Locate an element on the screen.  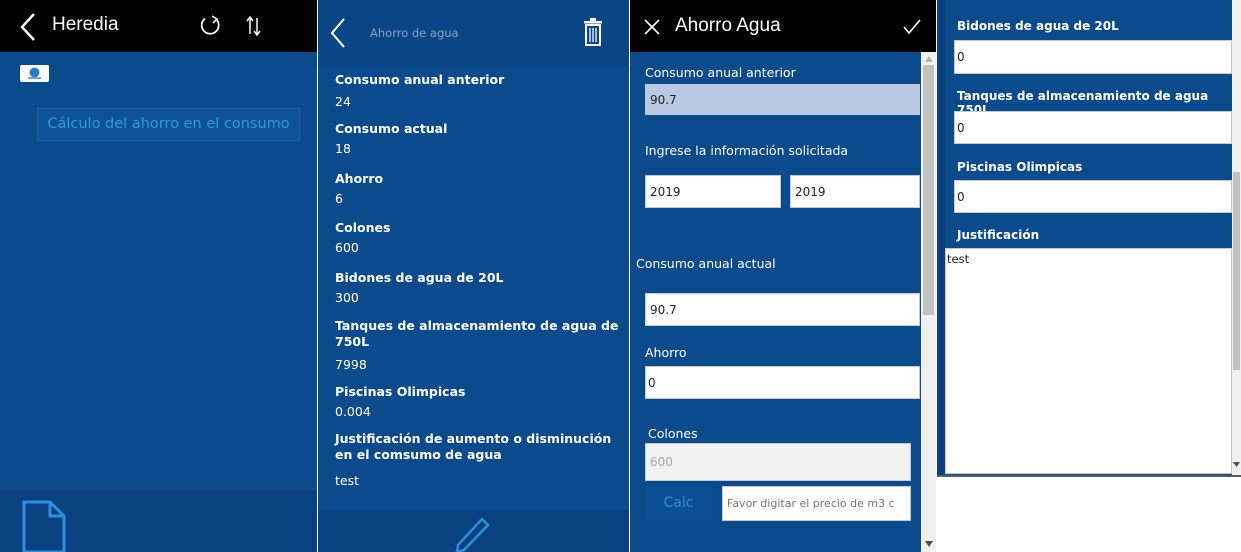
new-document-icon is located at coordinates (44, 526).